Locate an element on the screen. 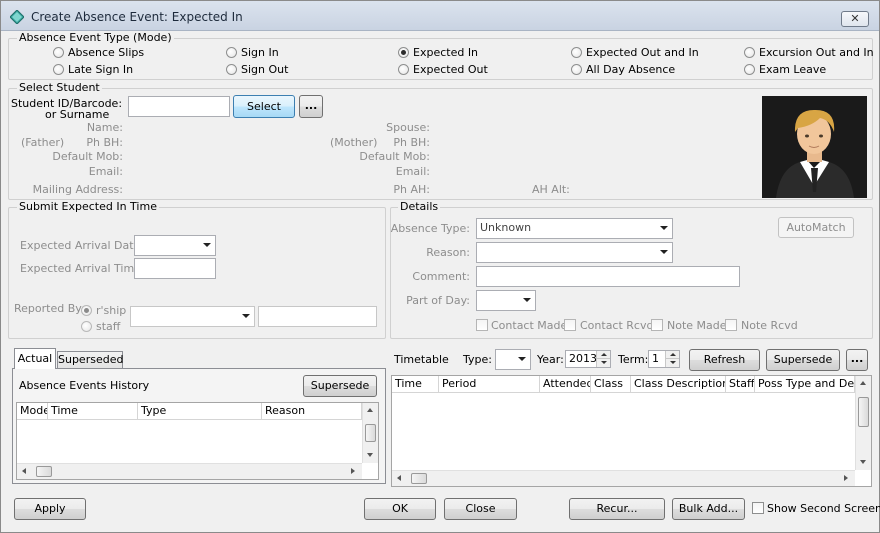 The image size is (880, 533). timetable-col-class: Class is located at coordinates (611, 384).